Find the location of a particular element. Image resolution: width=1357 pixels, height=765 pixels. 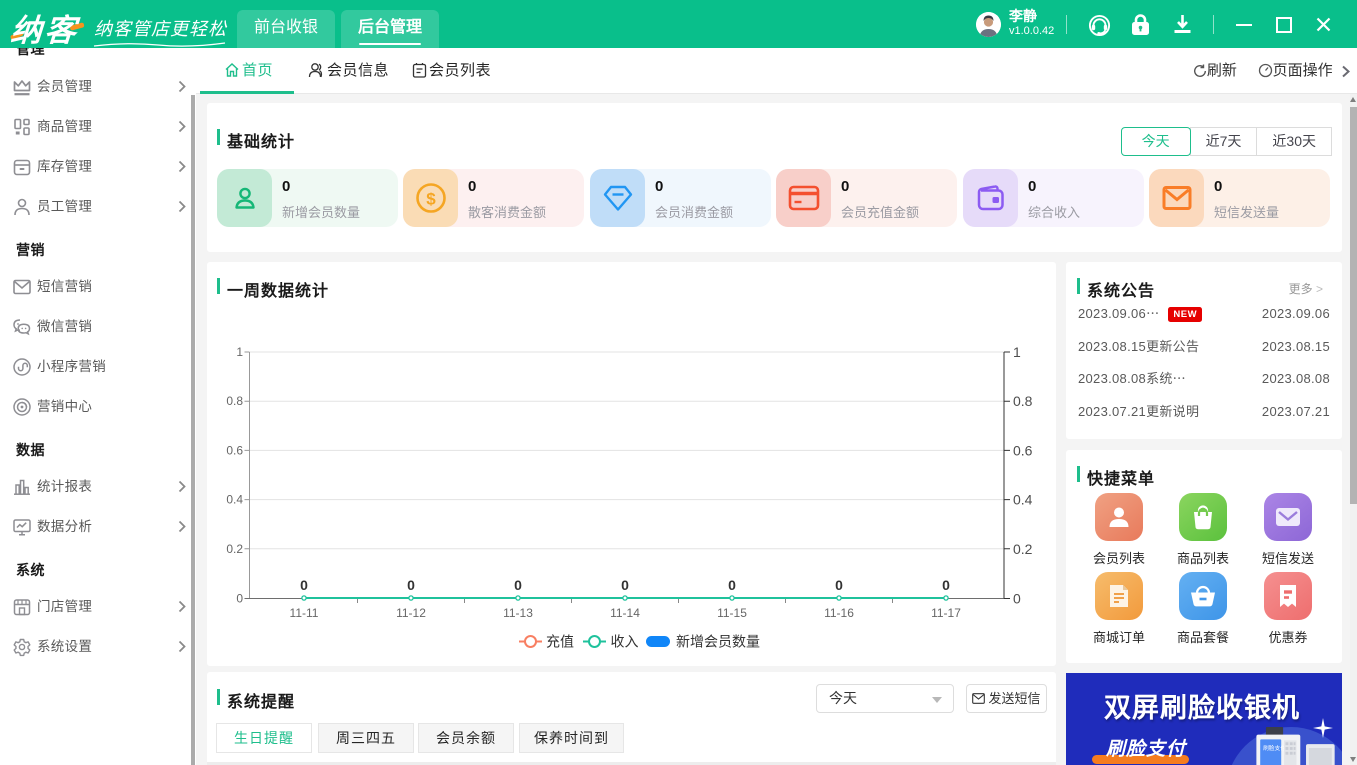

svg-text: 11-15 is located at coordinates (732, 613).